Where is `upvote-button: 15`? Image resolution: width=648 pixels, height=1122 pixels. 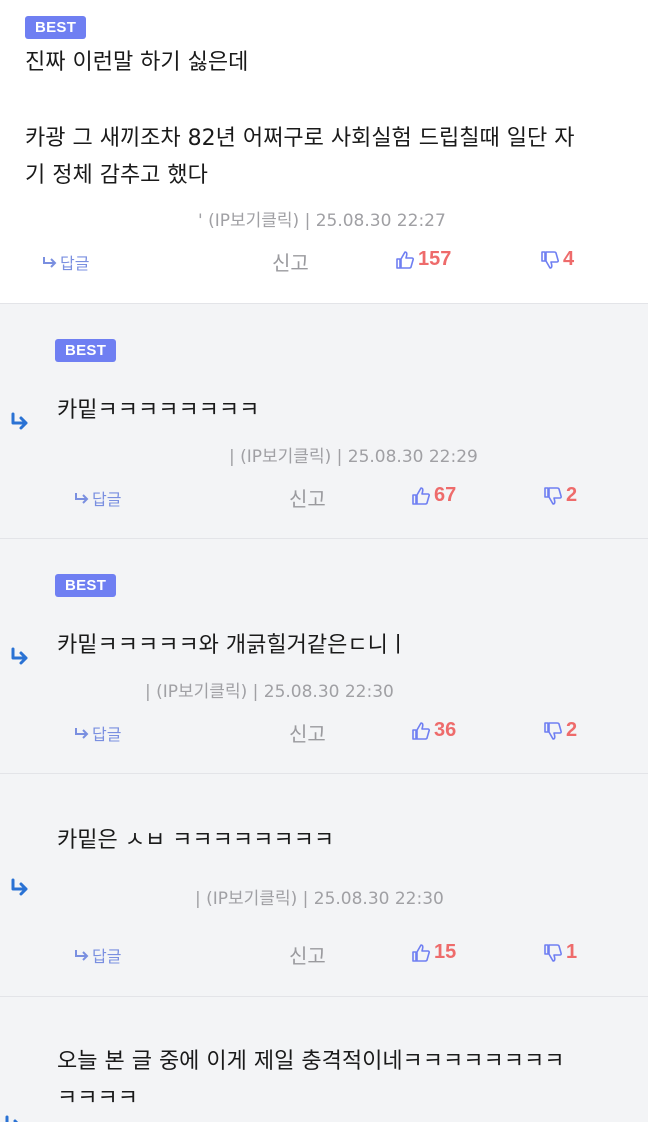
upvote-button: 15 is located at coordinates (433, 952).